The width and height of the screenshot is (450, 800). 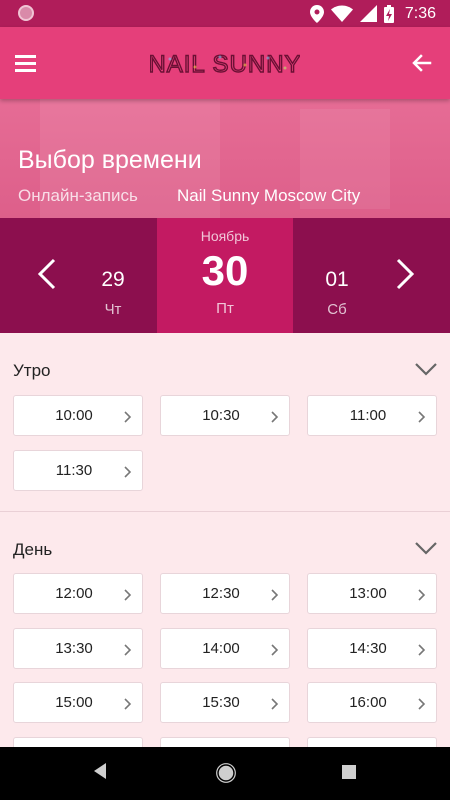 I want to click on time-slot: 14:30, so click(x=372, y=648).